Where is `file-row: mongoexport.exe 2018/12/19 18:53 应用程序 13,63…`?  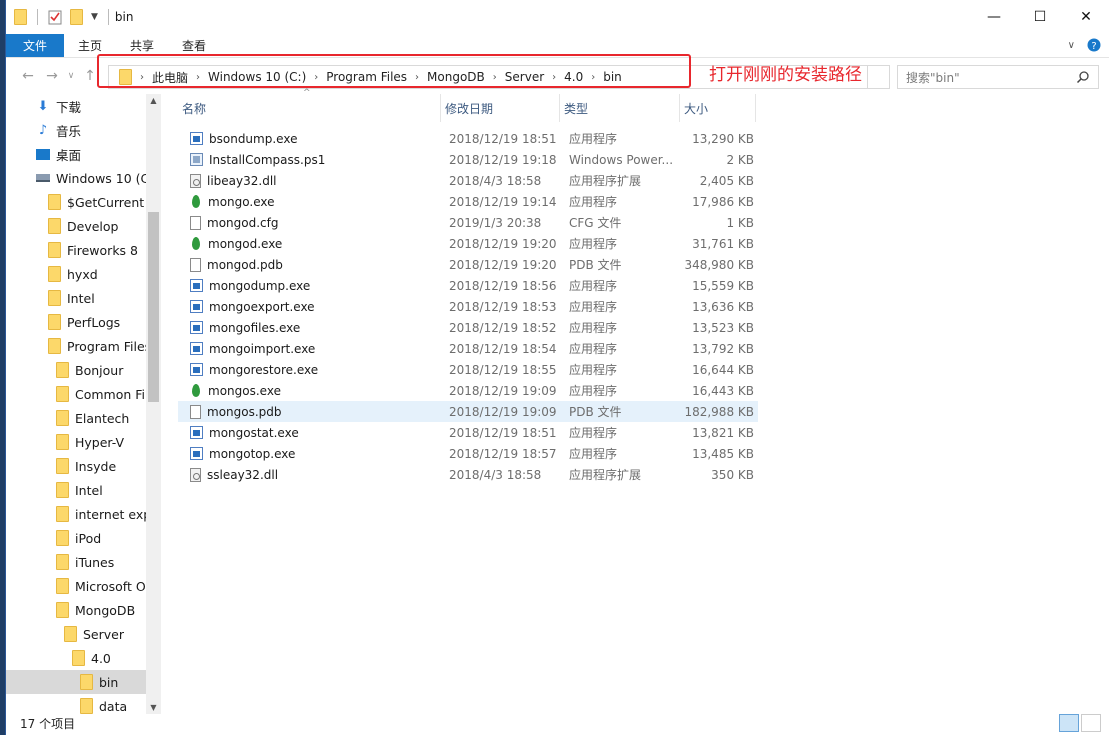
file-row: mongoexport.exe 2018/12/19 18:53 应用程序 13,63… is located at coordinates (468, 306).